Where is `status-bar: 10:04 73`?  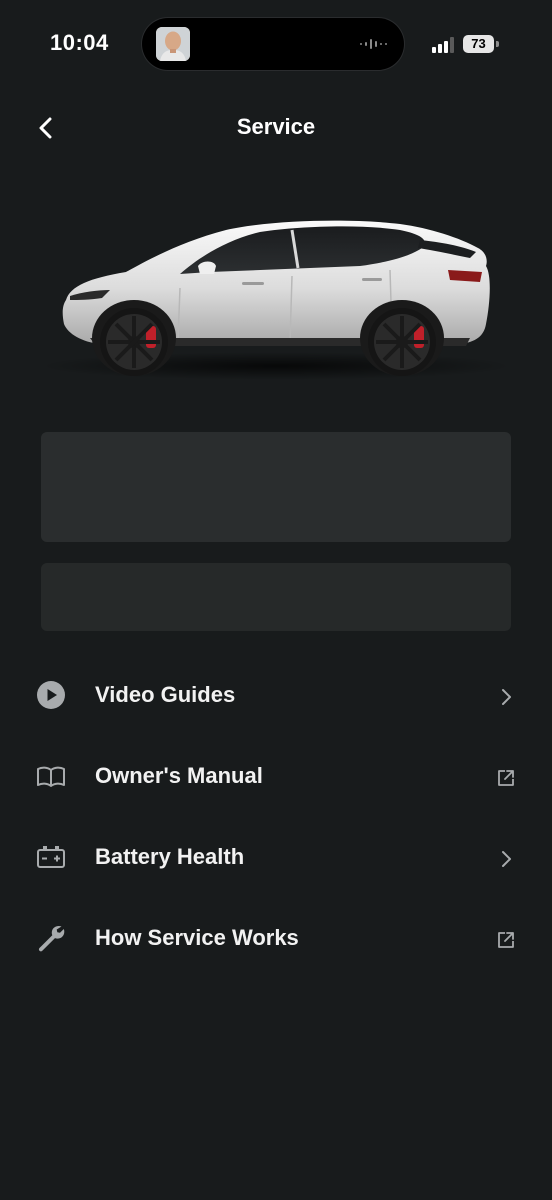
status-bar: 10:04 73 is located at coordinates (276, 45).